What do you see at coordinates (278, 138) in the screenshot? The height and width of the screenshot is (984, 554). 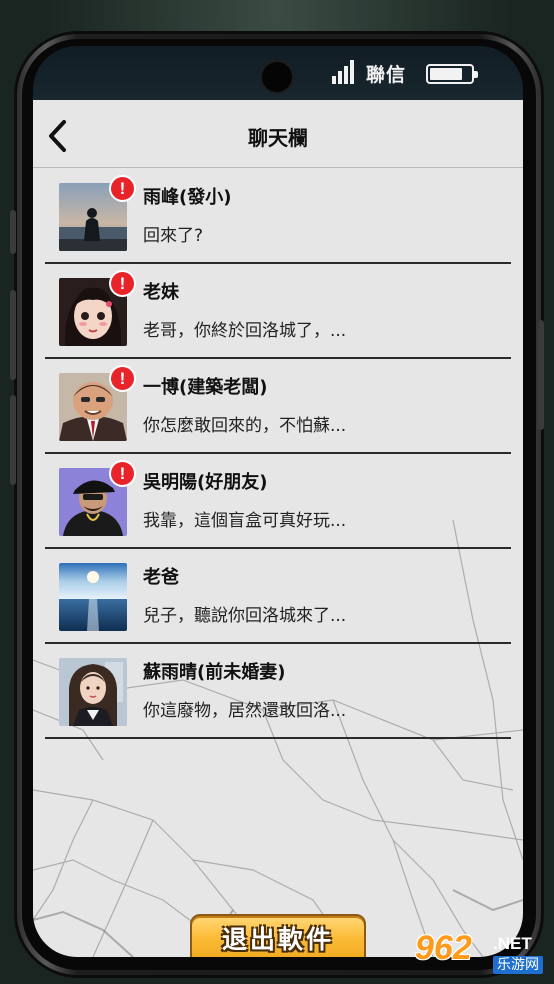 I see `page-title: 聊天欄` at bounding box center [278, 138].